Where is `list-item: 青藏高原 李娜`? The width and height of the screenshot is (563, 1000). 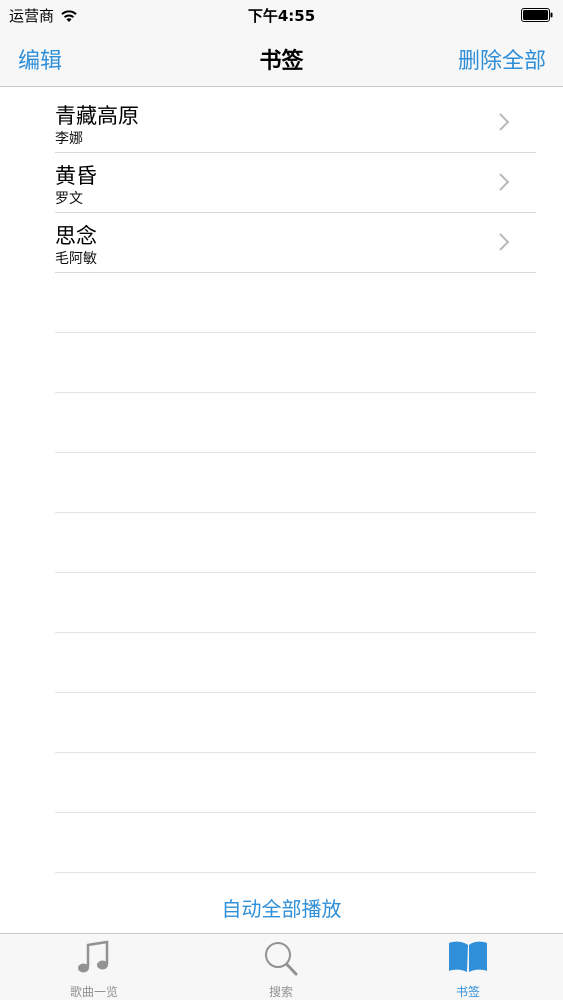 list-item: 青藏高原 李娜 is located at coordinates (295, 123).